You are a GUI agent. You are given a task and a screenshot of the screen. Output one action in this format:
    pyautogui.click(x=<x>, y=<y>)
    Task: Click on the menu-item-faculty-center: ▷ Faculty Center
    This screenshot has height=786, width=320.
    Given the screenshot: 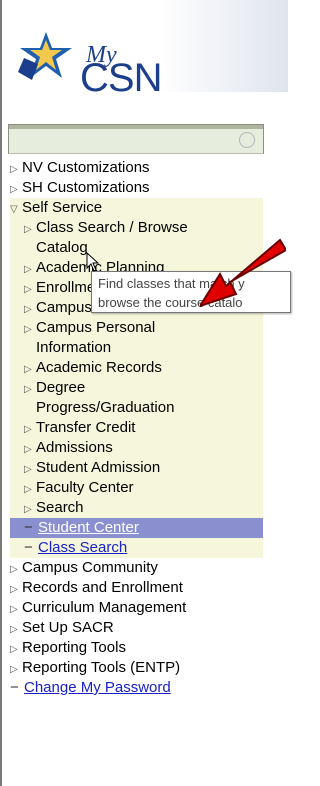 What is the action you would take?
    pyautogui.click(x=136, y=488)
    